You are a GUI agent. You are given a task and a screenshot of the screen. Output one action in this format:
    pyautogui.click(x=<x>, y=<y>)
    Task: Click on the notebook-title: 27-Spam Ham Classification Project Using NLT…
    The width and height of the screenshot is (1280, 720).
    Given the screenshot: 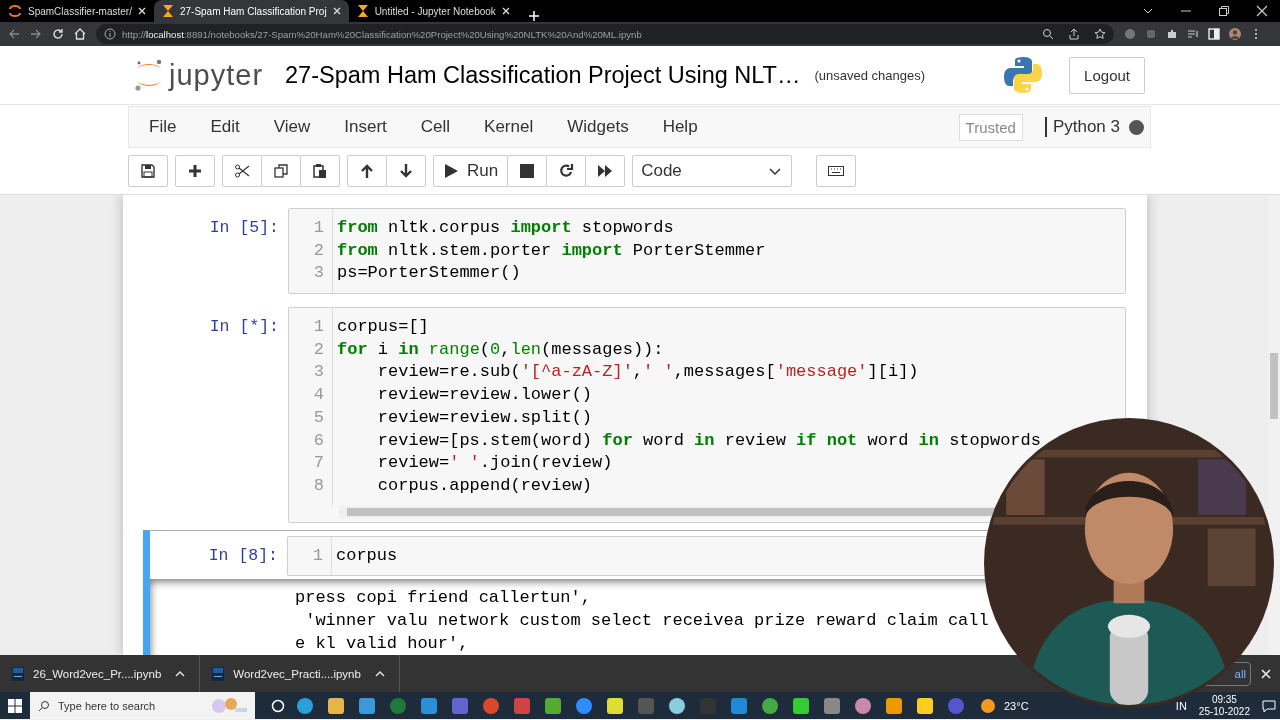 What is the action you would take?
    pyautogui.click(x=543, y=75)
    